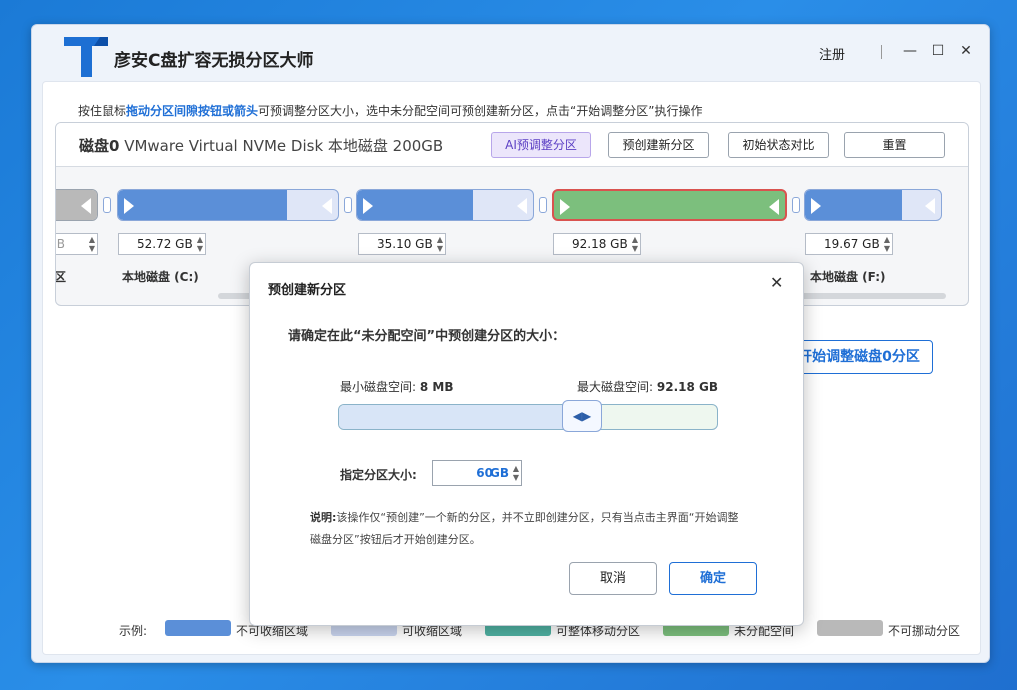  Describe the element at coordinates (281, 146) in the screenshot. I see `disk-description: VMware Virtual NVMe Disk 本地磁盘 200GB` at that location.